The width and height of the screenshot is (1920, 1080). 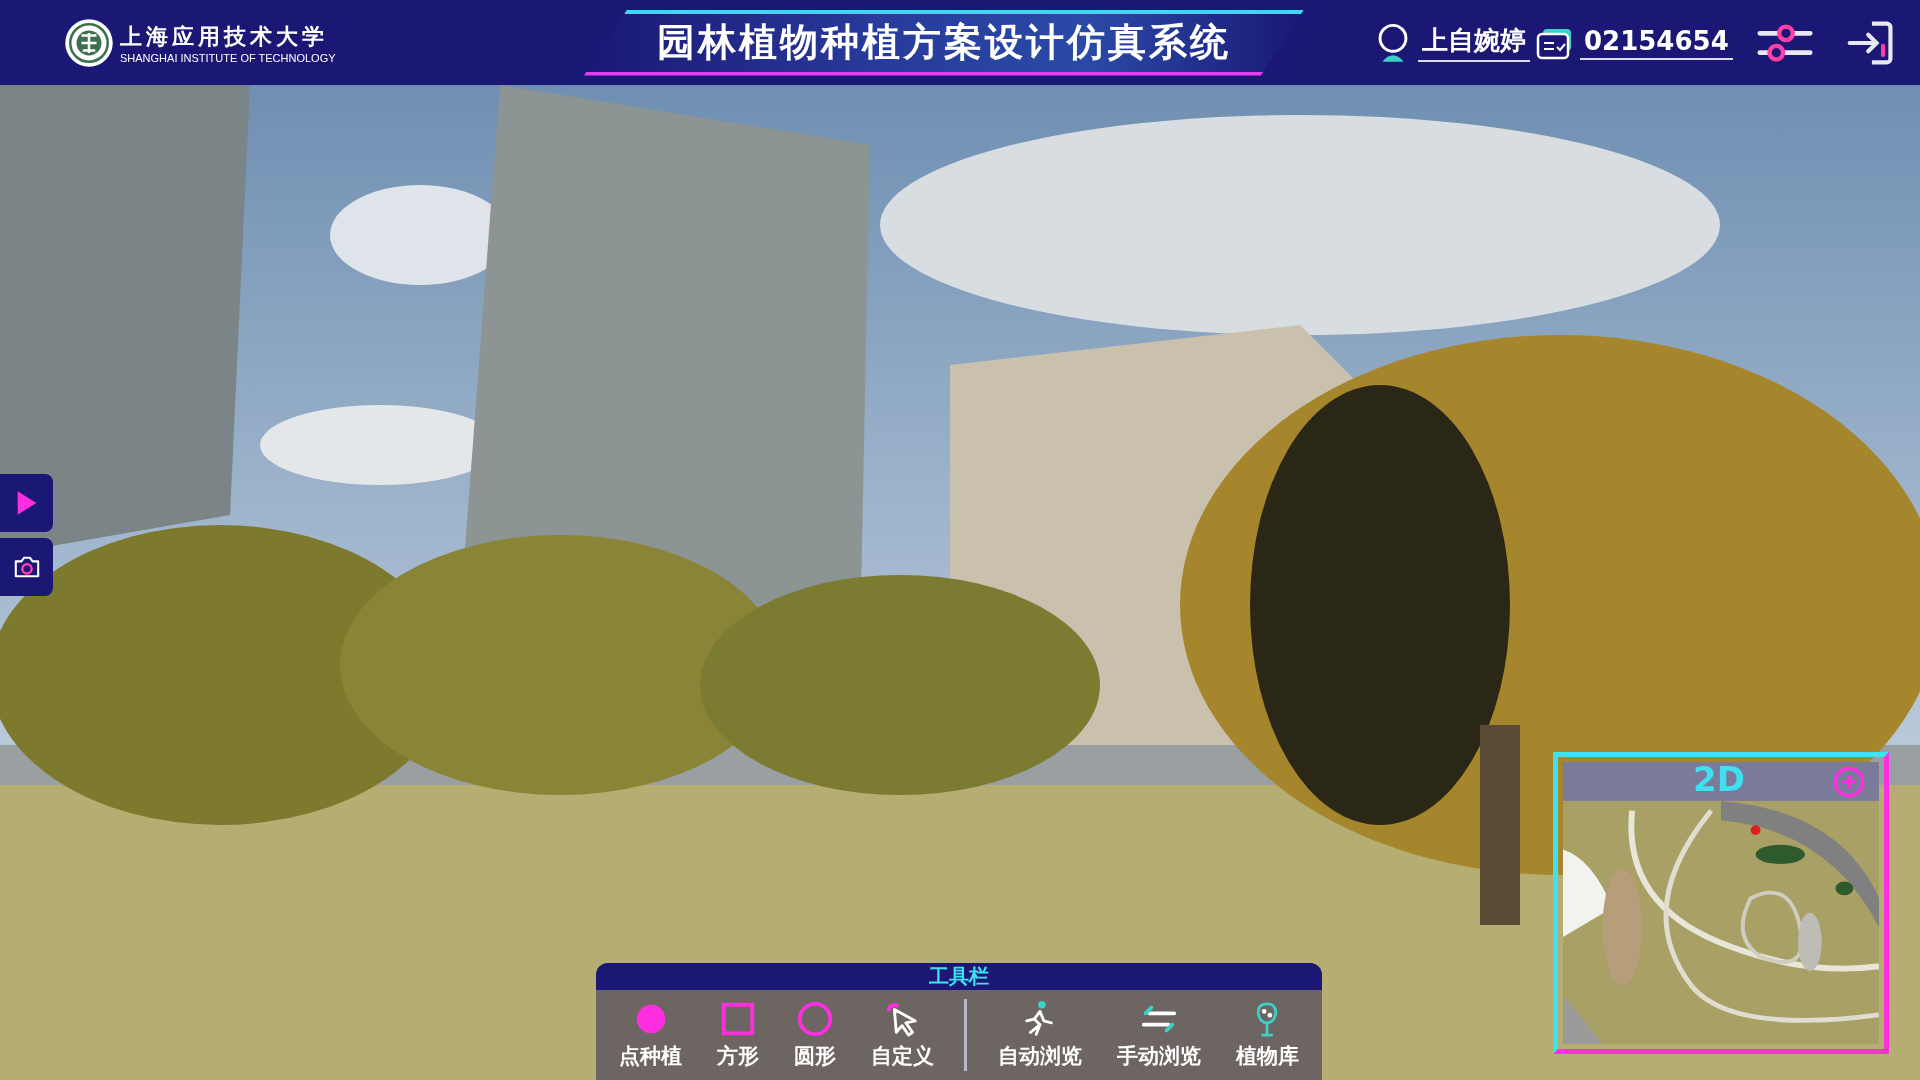 I want to click on school-name: 上海应用技术大学, so click(x=224, y=36).